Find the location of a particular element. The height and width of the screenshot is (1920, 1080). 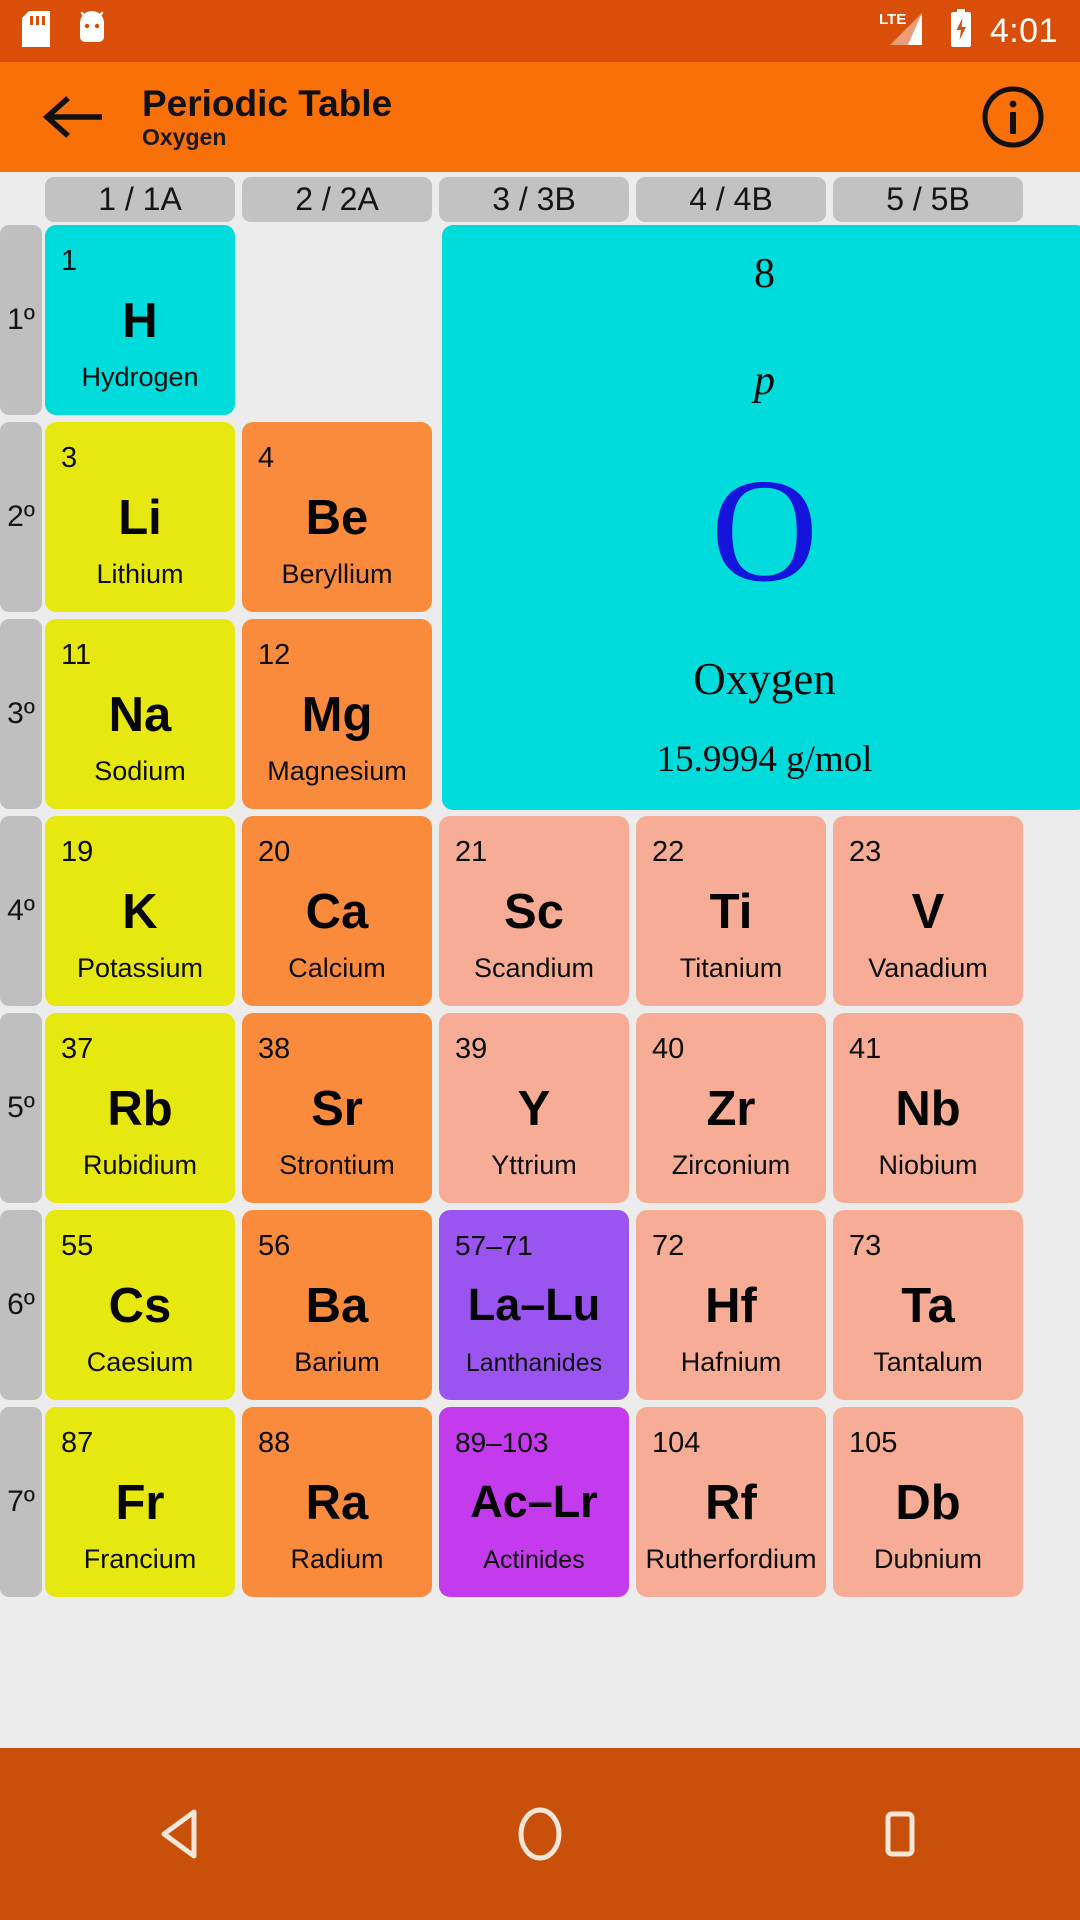

element-name: Tantalum is located at coordinates (928, 1362).